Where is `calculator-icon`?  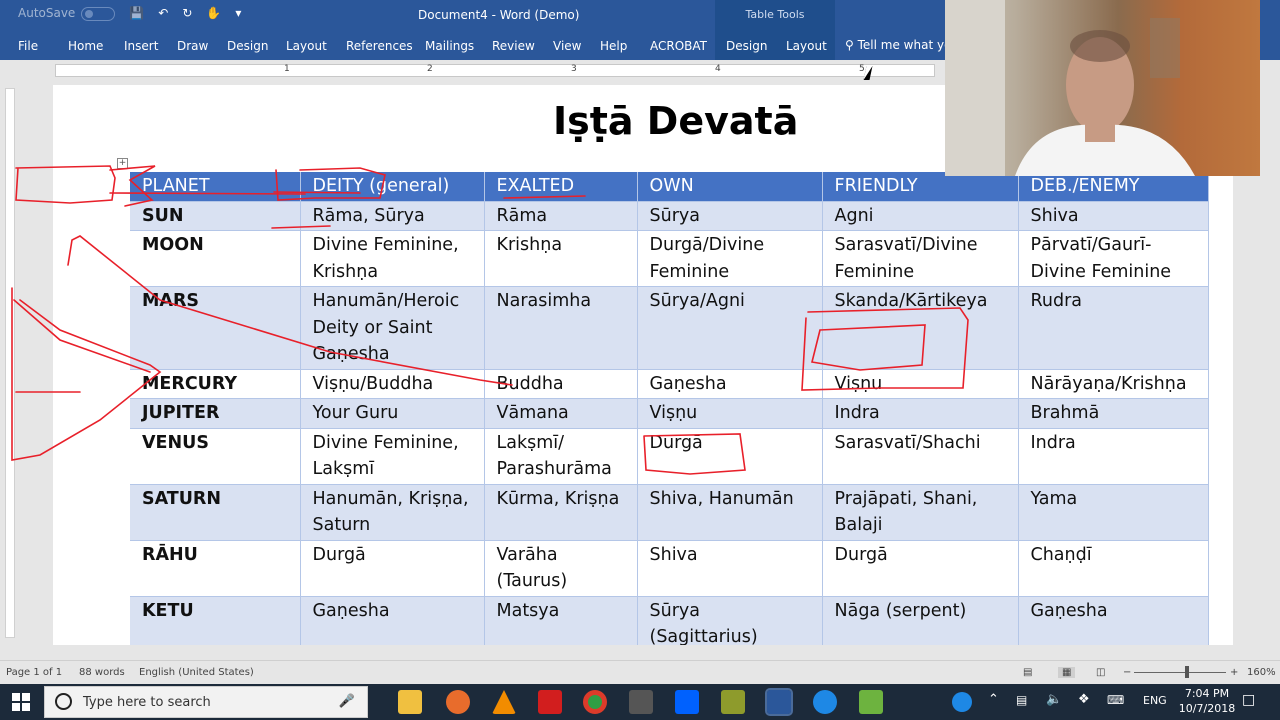
calculator-icon is located at coordinates (641, 702).